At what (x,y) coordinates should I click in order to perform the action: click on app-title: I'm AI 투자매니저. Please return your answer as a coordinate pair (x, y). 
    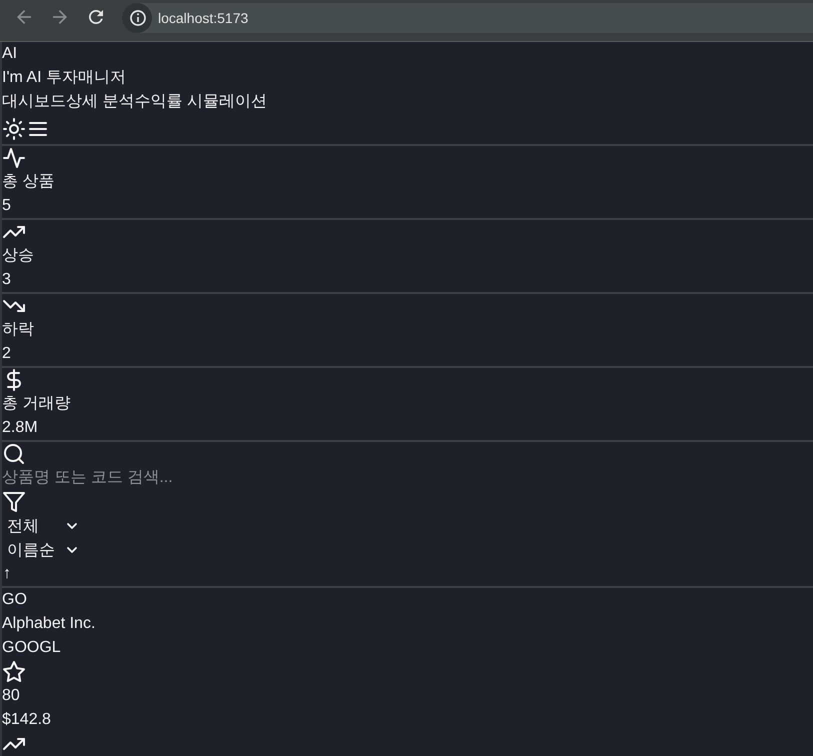
    Looking at the image, I should click on (64, 78).